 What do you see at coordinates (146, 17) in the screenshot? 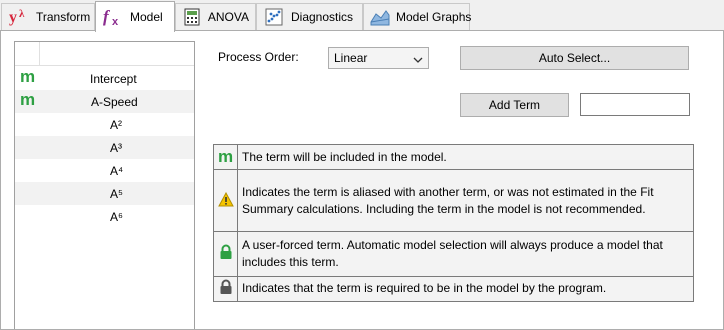
I see `tab-label: Model` at bounding box center [146, 17].